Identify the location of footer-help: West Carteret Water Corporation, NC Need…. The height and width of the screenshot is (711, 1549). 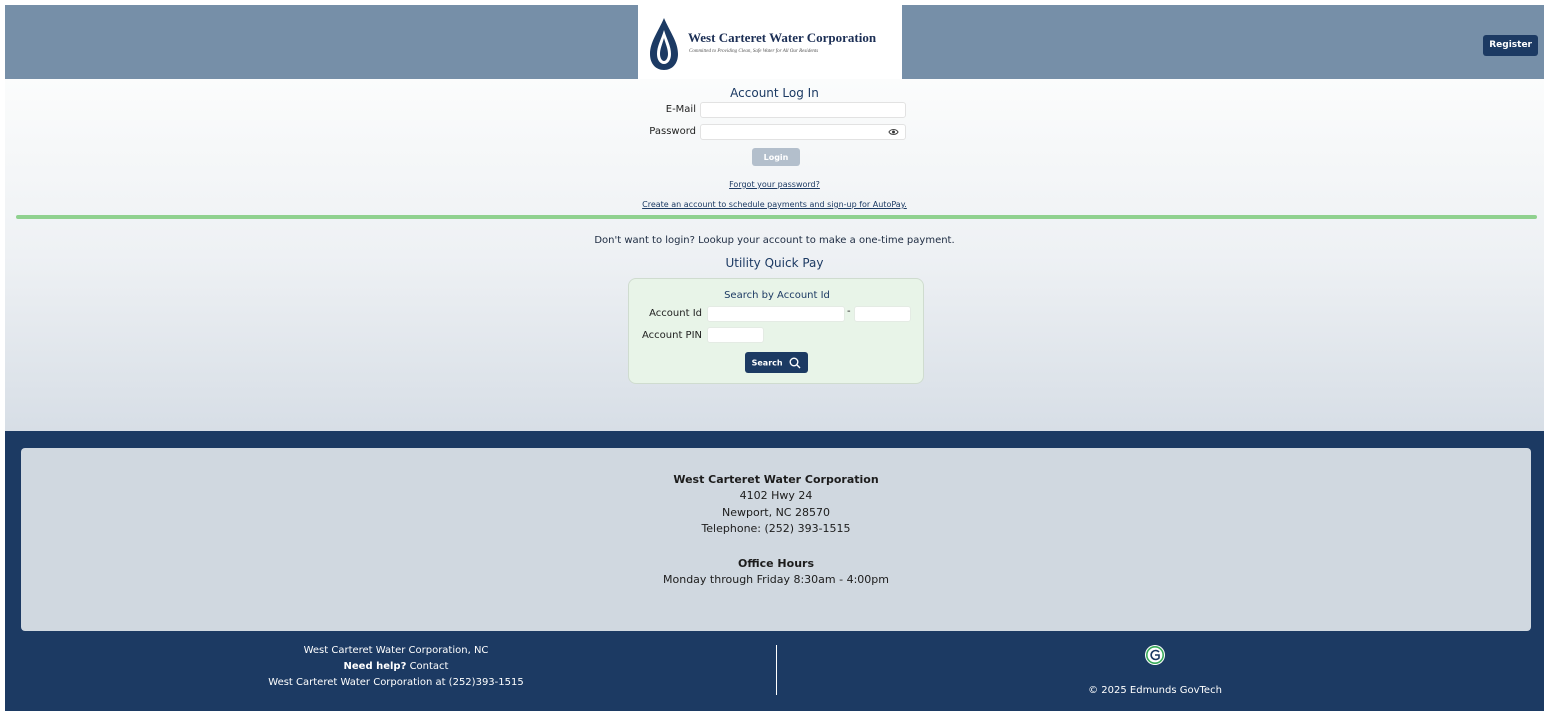
(396, 667).